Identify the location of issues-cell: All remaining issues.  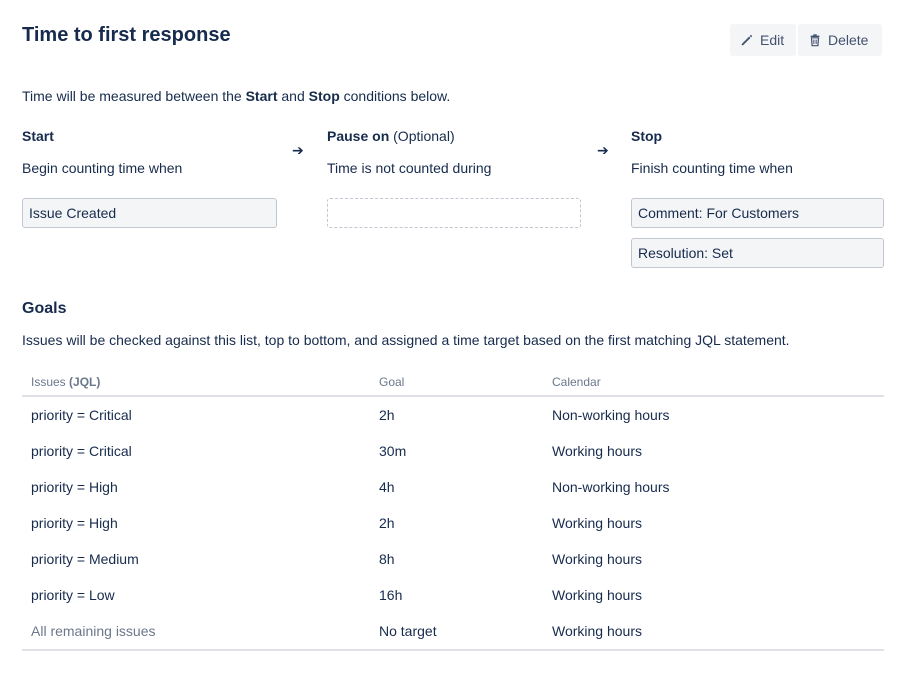
(93, 631).